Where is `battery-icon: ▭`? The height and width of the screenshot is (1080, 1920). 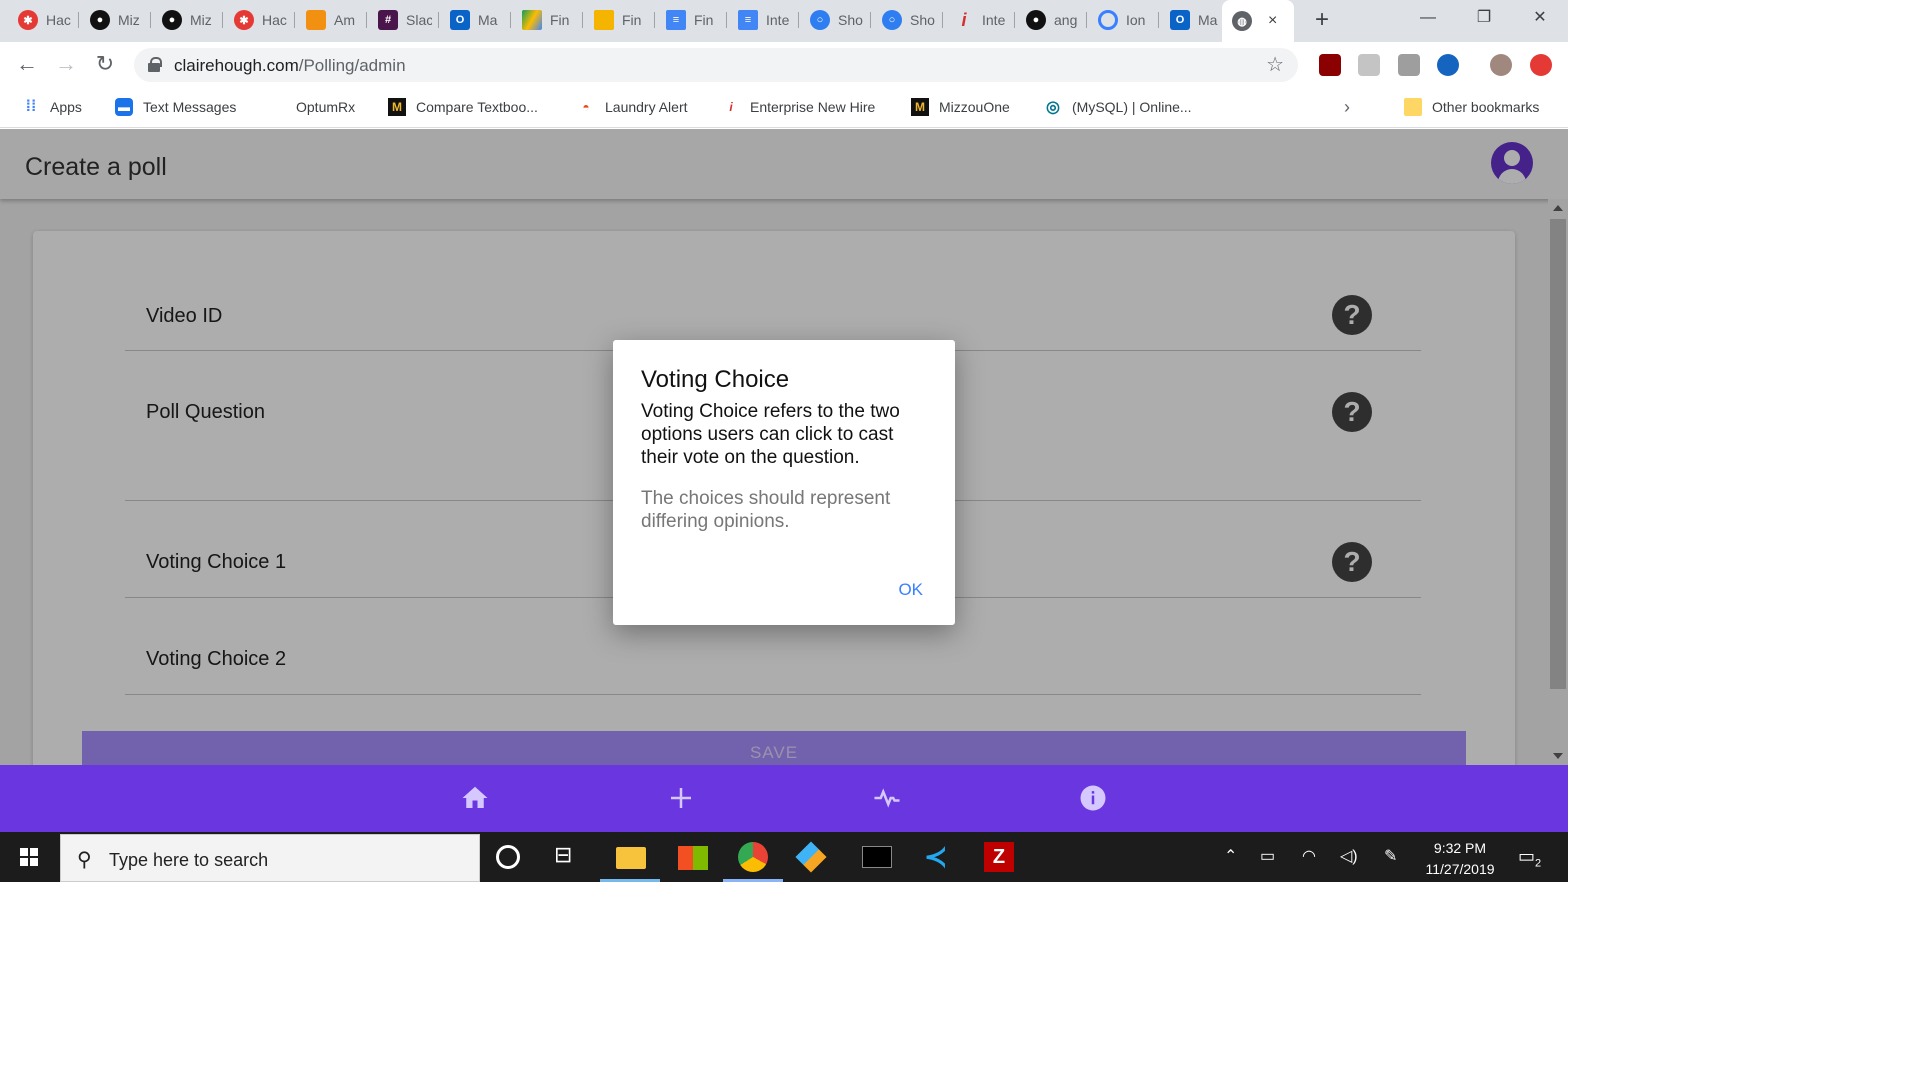 battery-icon: ▭ is located at coordinates (1267, 856).